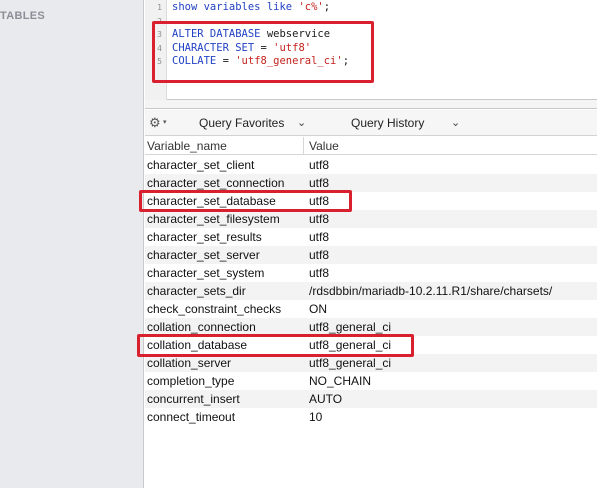 The image size is (597, 488). What do you see at coordinates (165, 122) in the screenshot?
I see `caret-down-icon: ▾` at bounding box center [165, 122].